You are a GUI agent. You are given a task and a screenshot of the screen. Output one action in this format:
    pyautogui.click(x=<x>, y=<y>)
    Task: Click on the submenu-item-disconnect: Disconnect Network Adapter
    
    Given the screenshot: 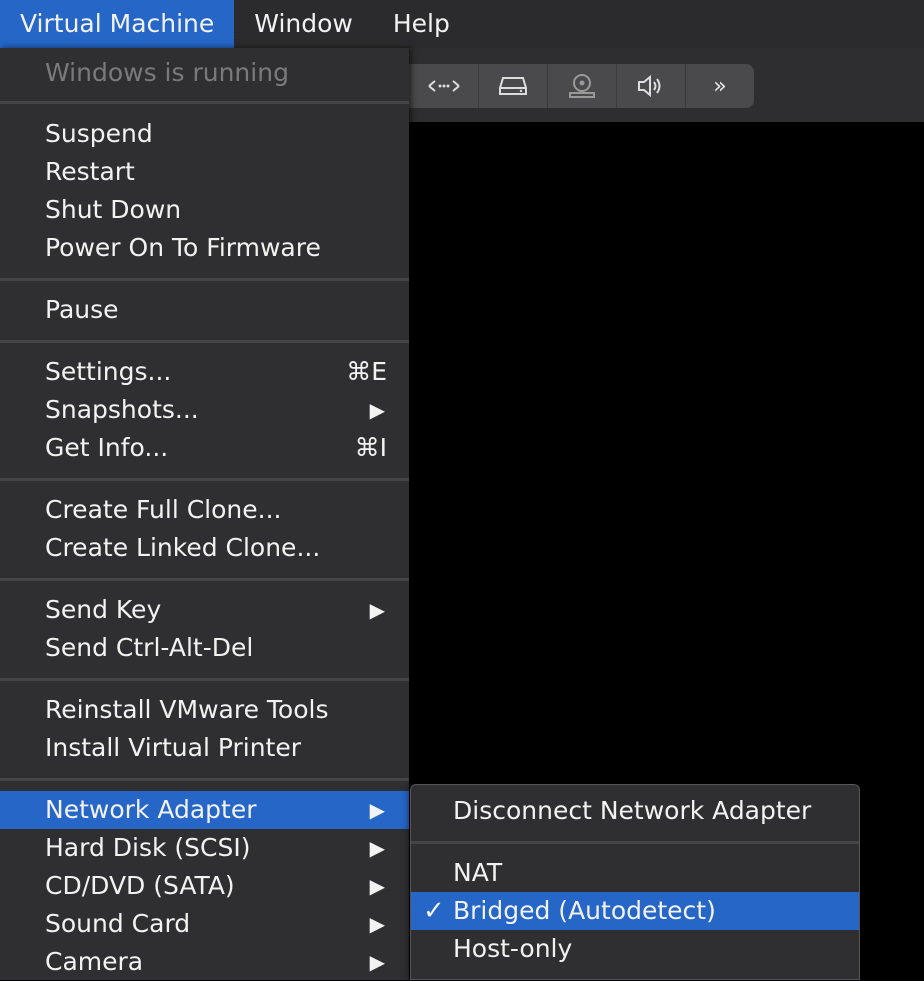 What is the action you would take?
    pyautogui.click(x=635, y=811)
    